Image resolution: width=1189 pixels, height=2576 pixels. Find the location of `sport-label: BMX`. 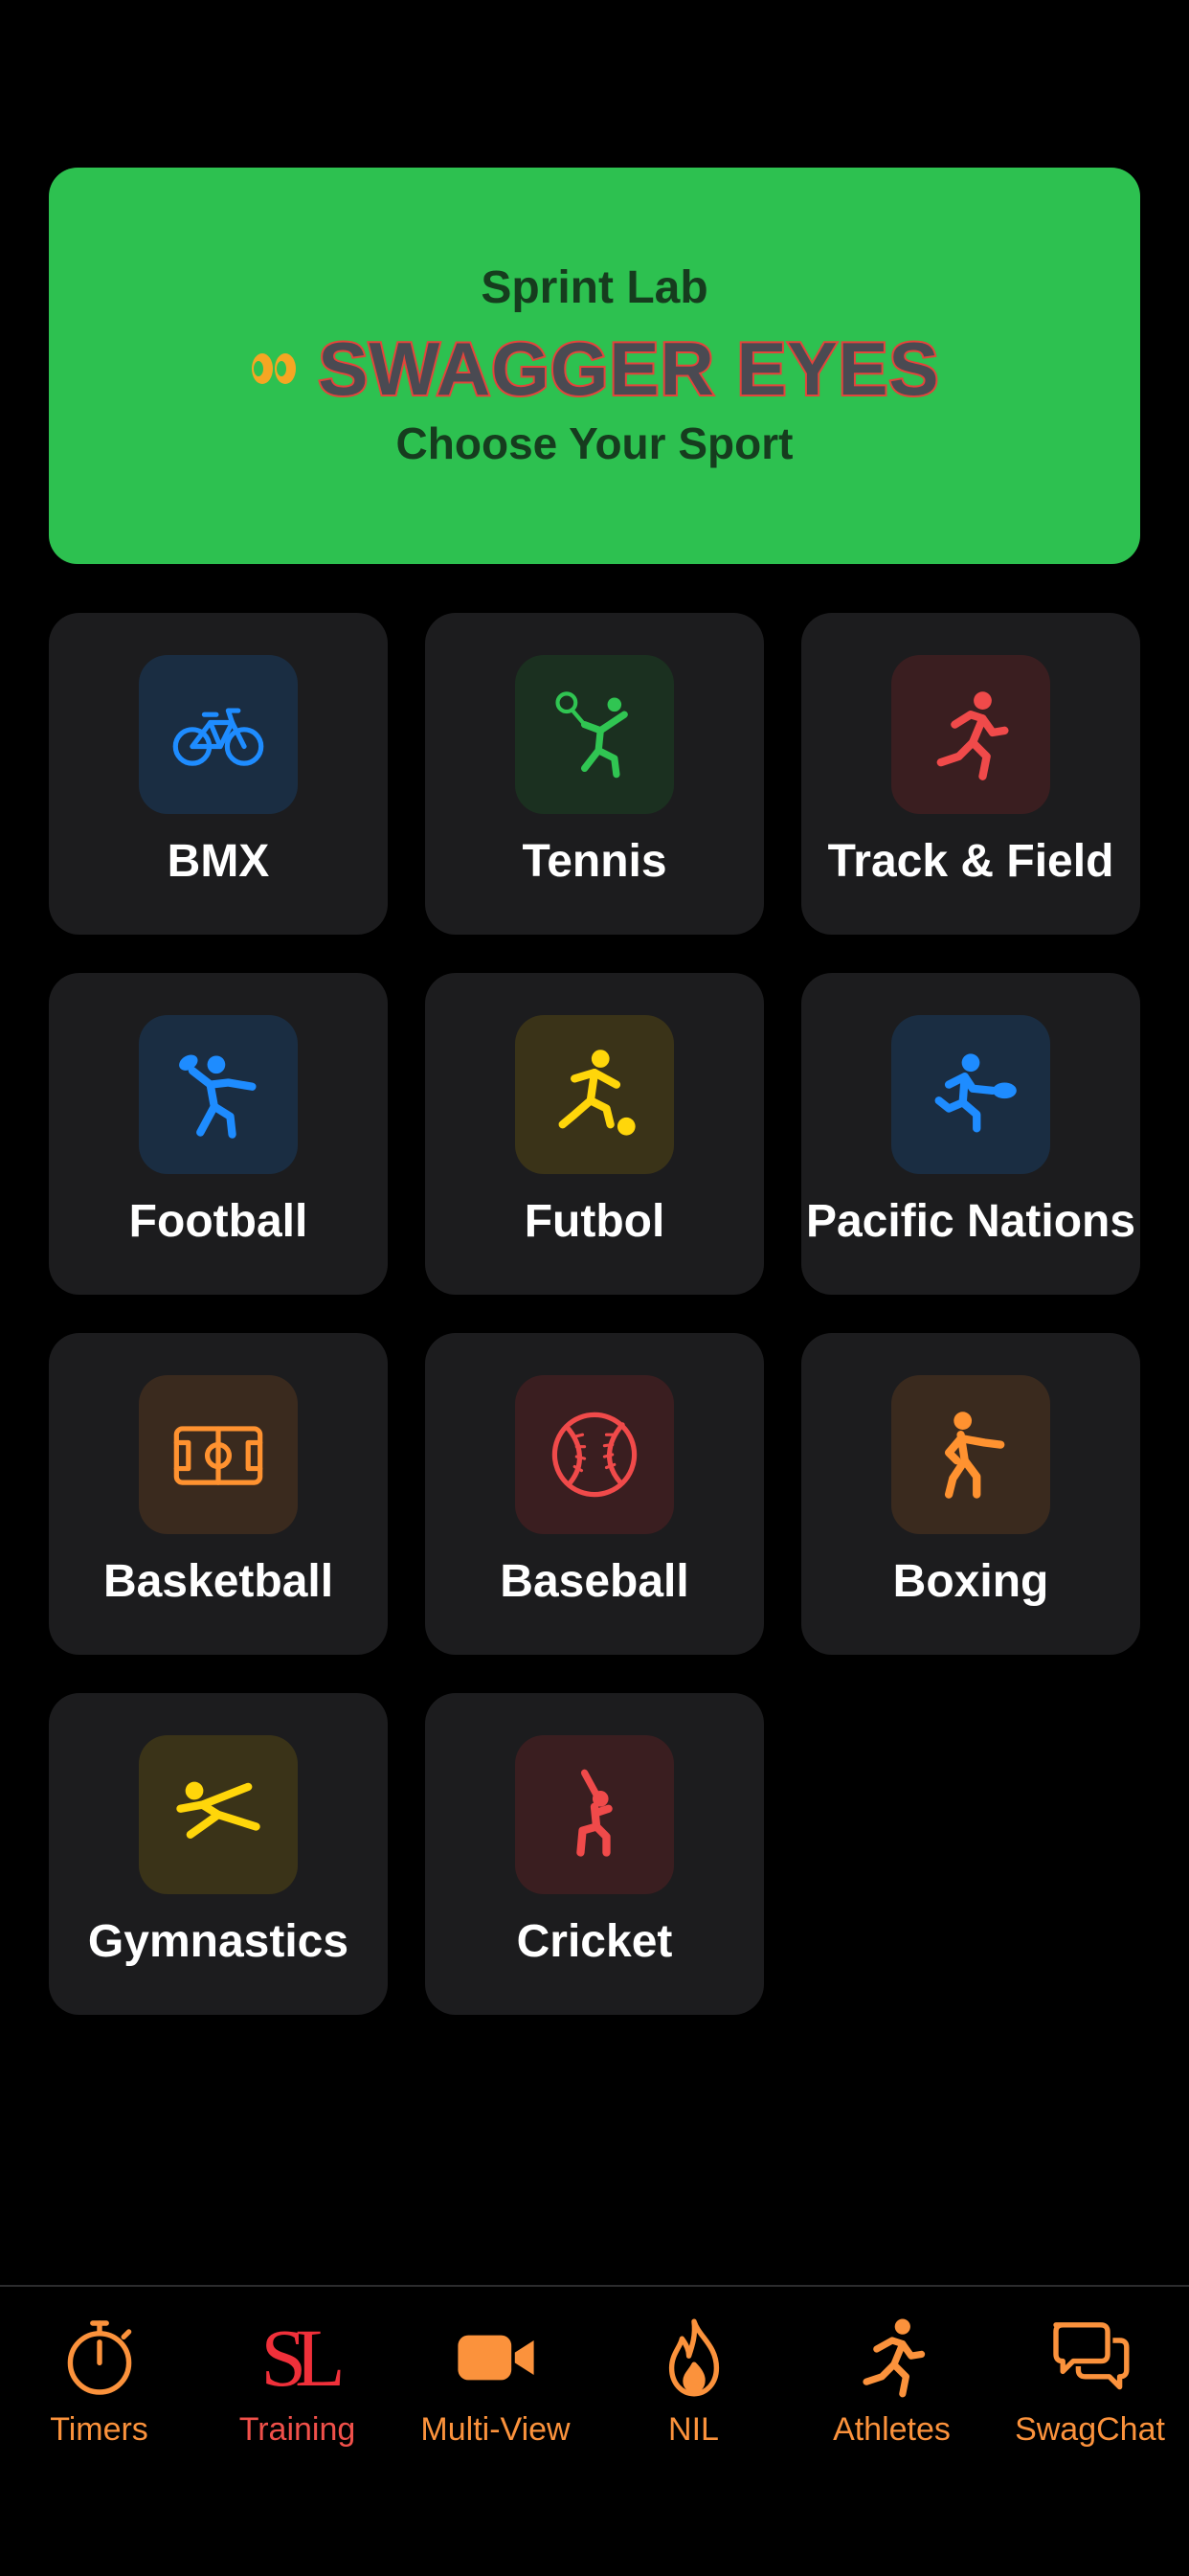

sport-label: BMX is located at coordinates (218, 861).